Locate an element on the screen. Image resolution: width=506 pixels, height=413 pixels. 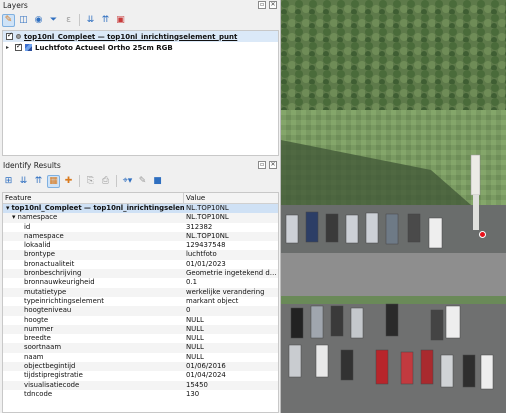
result-row: tijdstipregistratie 01/04/2024 is located at coordinates (140, 375).